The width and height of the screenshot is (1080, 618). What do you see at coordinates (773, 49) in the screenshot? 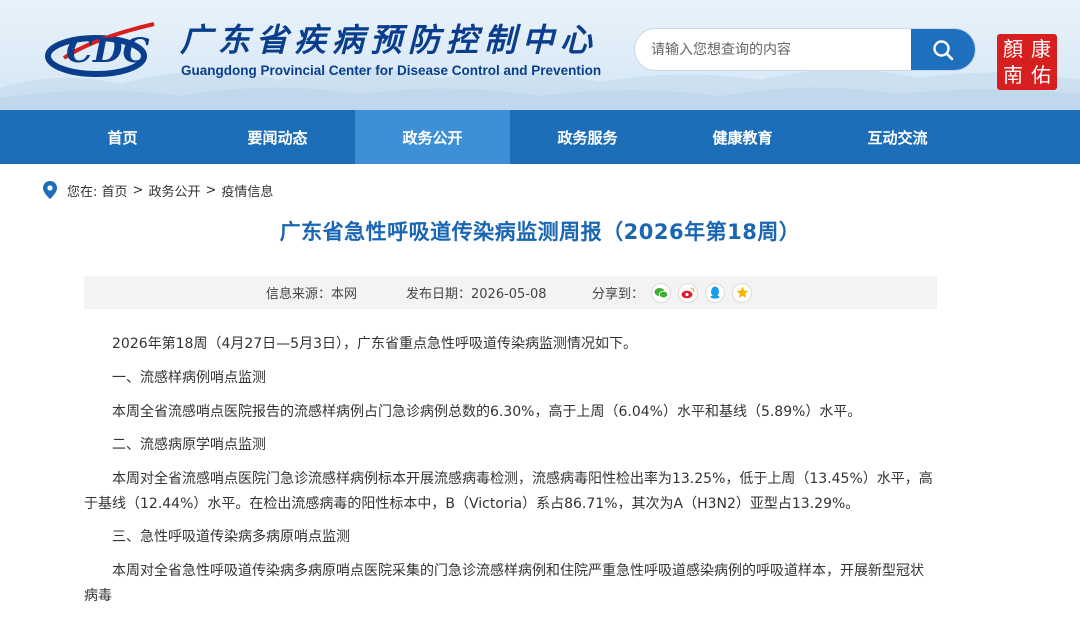
I see `search-input` at bounding box center [773, 49].